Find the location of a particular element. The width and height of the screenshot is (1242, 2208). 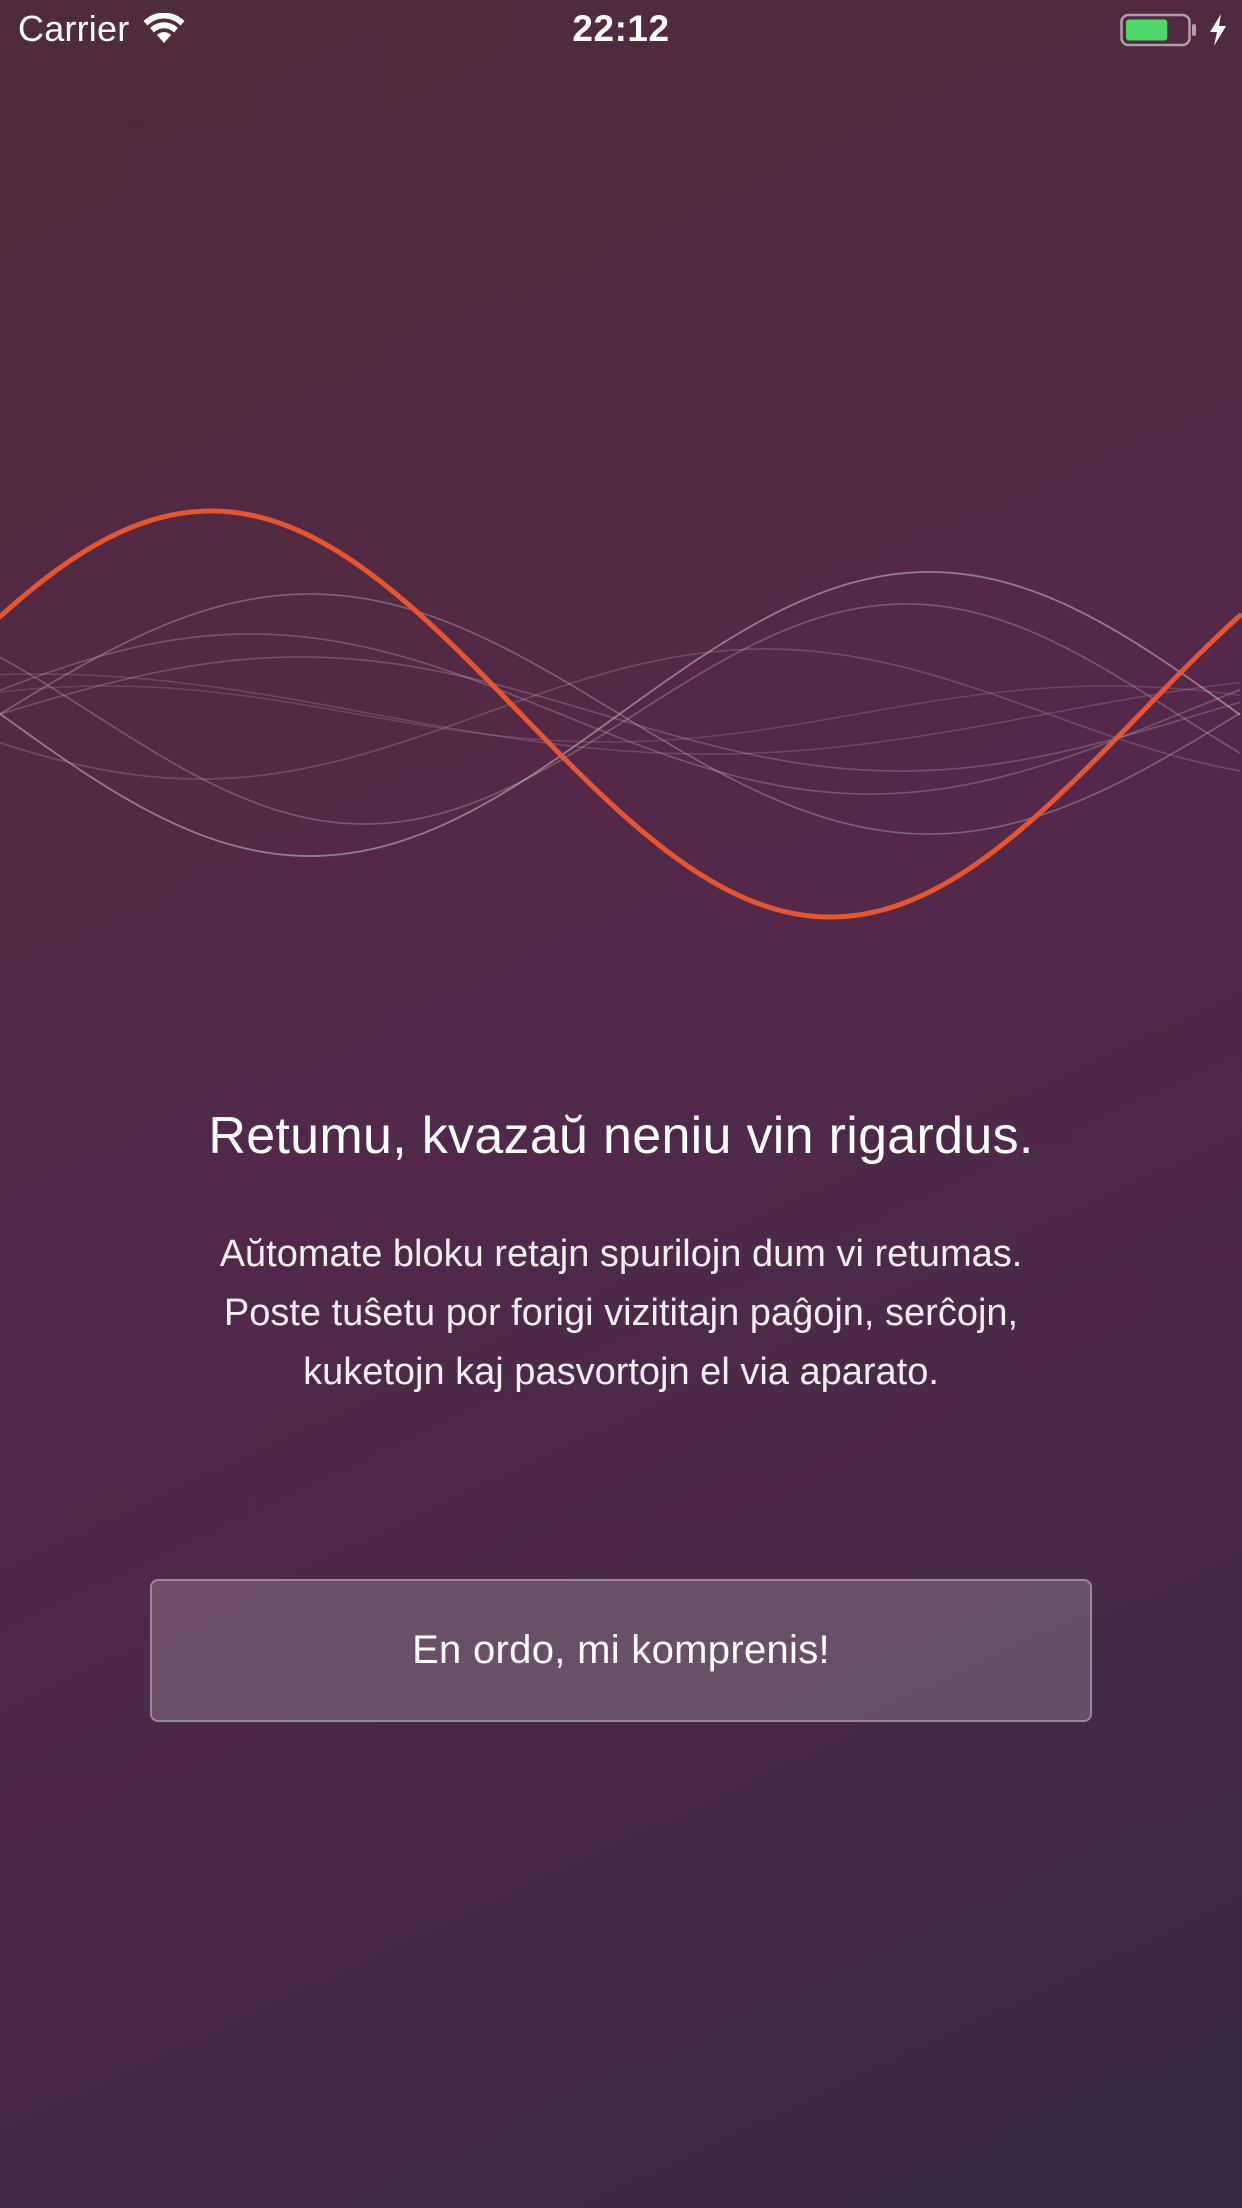

battery-group is located at coordinates (1174, 30).